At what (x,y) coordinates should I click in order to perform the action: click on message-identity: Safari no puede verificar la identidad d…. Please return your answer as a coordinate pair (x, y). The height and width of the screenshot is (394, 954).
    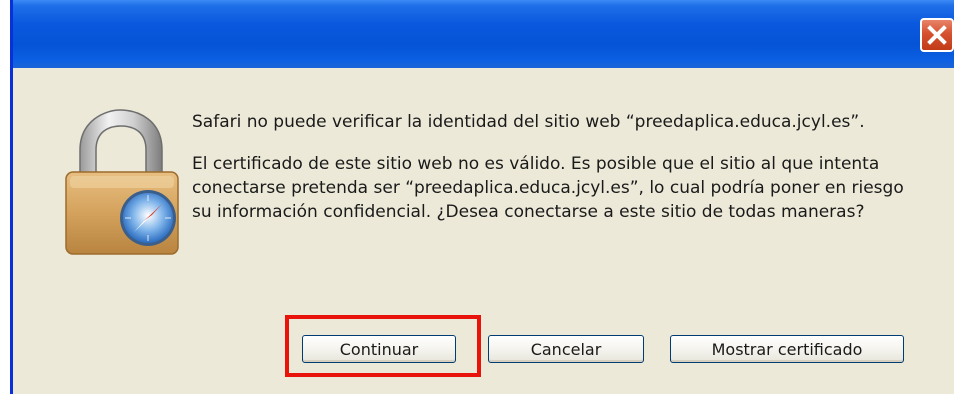
    Looking at the image, I should click on (528, 122).